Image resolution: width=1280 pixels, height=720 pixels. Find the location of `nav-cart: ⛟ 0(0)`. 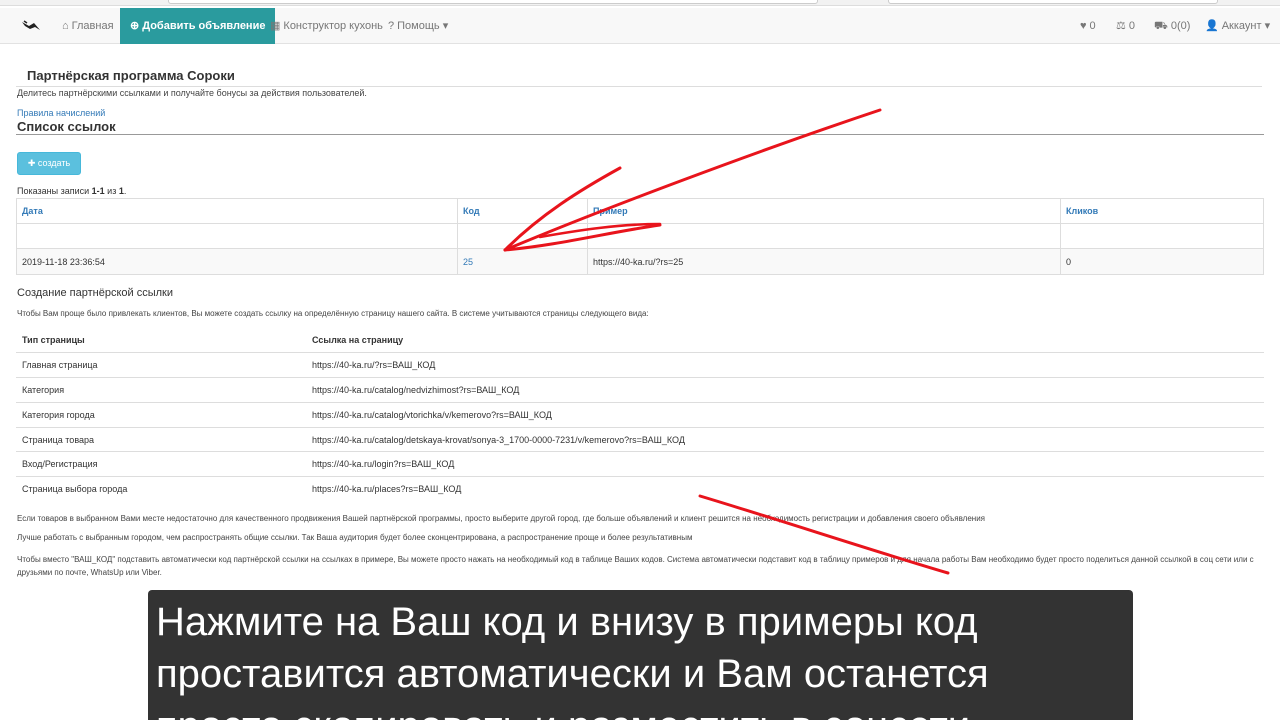

nav-cart: ⛟ 0(0) is located at coordinates (1172, 26).